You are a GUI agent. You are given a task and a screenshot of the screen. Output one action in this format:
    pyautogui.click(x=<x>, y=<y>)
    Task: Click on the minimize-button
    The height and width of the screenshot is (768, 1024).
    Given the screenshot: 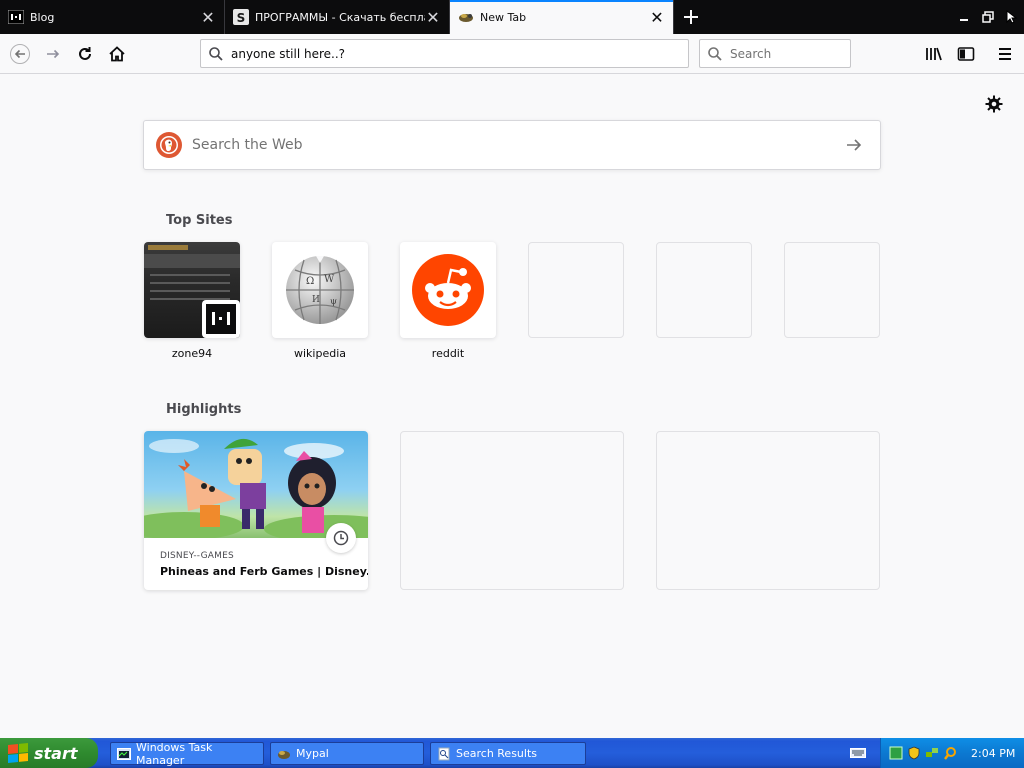 What is the action you would take?
    pyautogui.click(x=964, y=17)
    